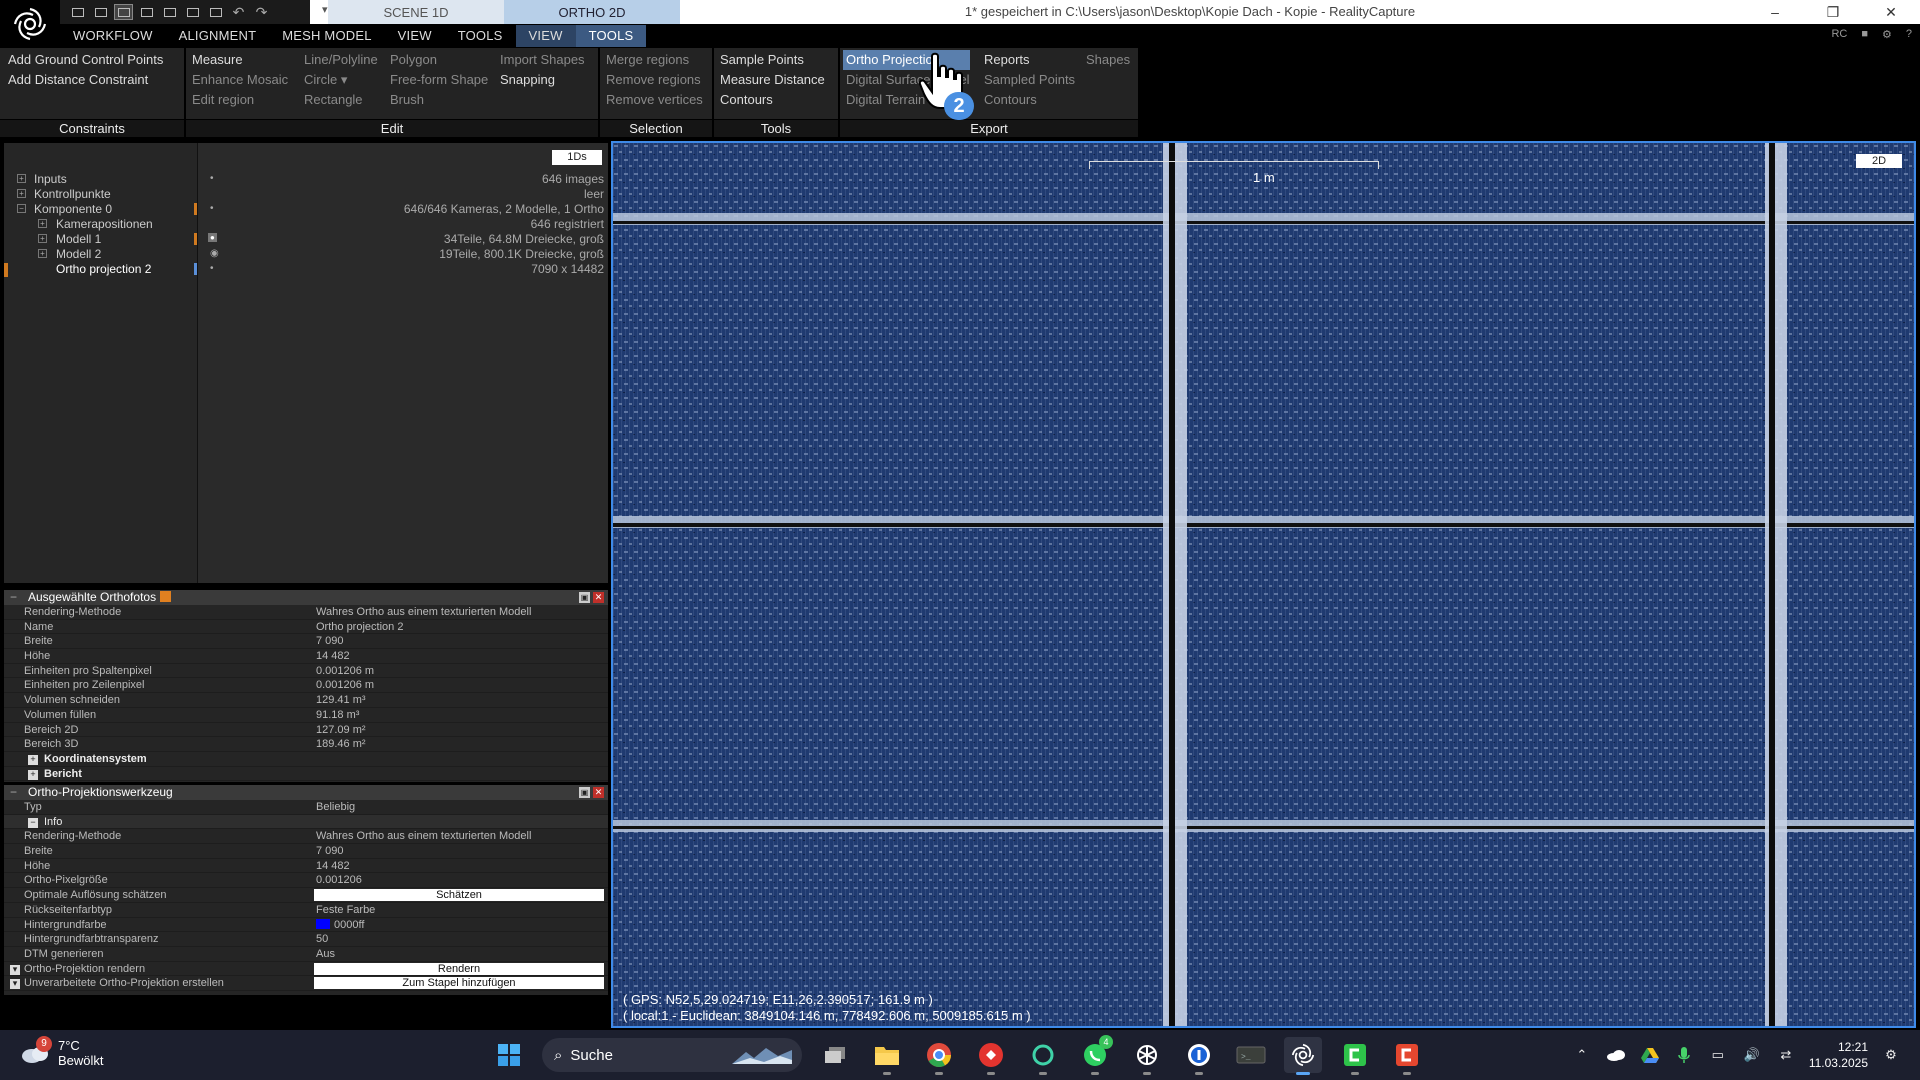 The width and height of the screenshot is (1920, 1080). Describe the element at coordinates (261, 12) in the screenshot. I see `redo-icon: ↷` at that location.